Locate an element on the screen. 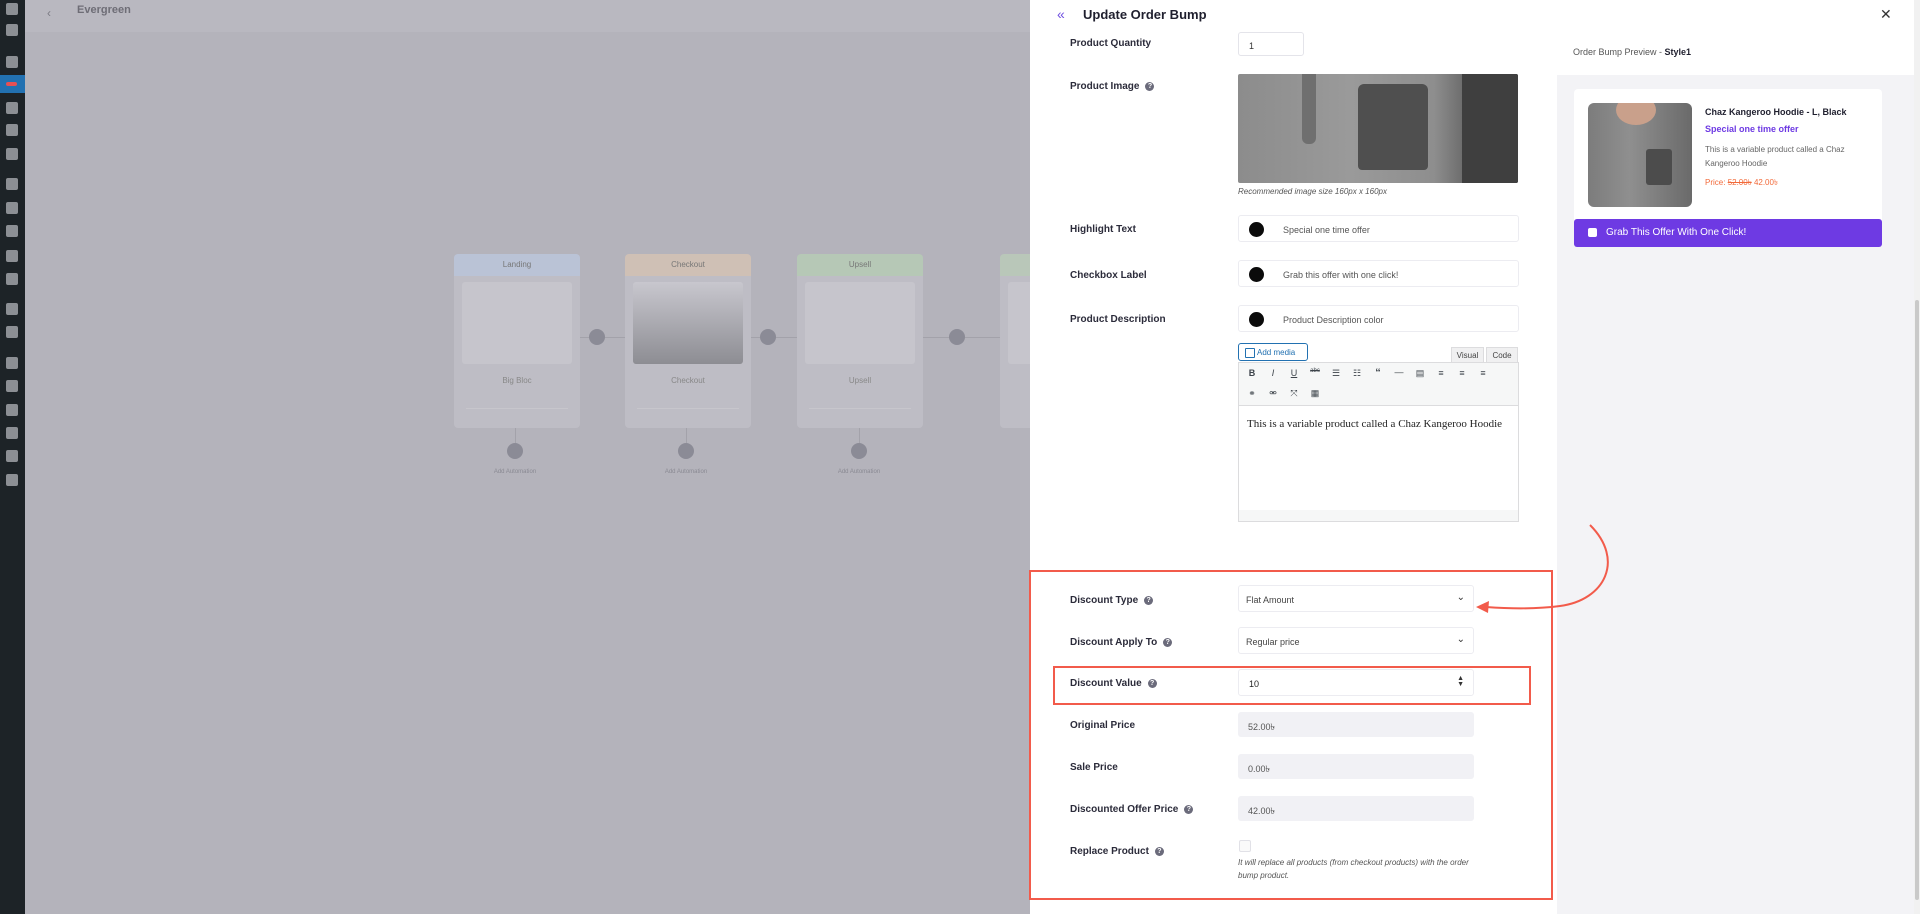 The image size is (1920, 914). annotation-arrow-head is located at coordinates (1482, 607).